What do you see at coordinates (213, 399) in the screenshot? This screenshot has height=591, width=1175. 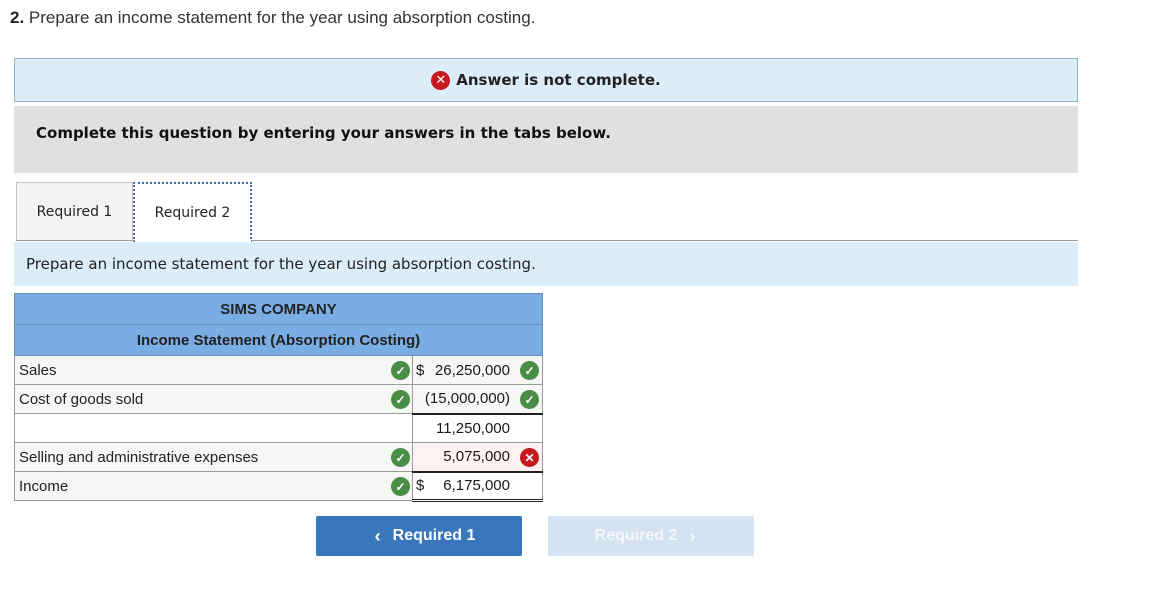 I see `cogs-label-cell: Cost of goods sold ✓` at bounding box center [213, 399].